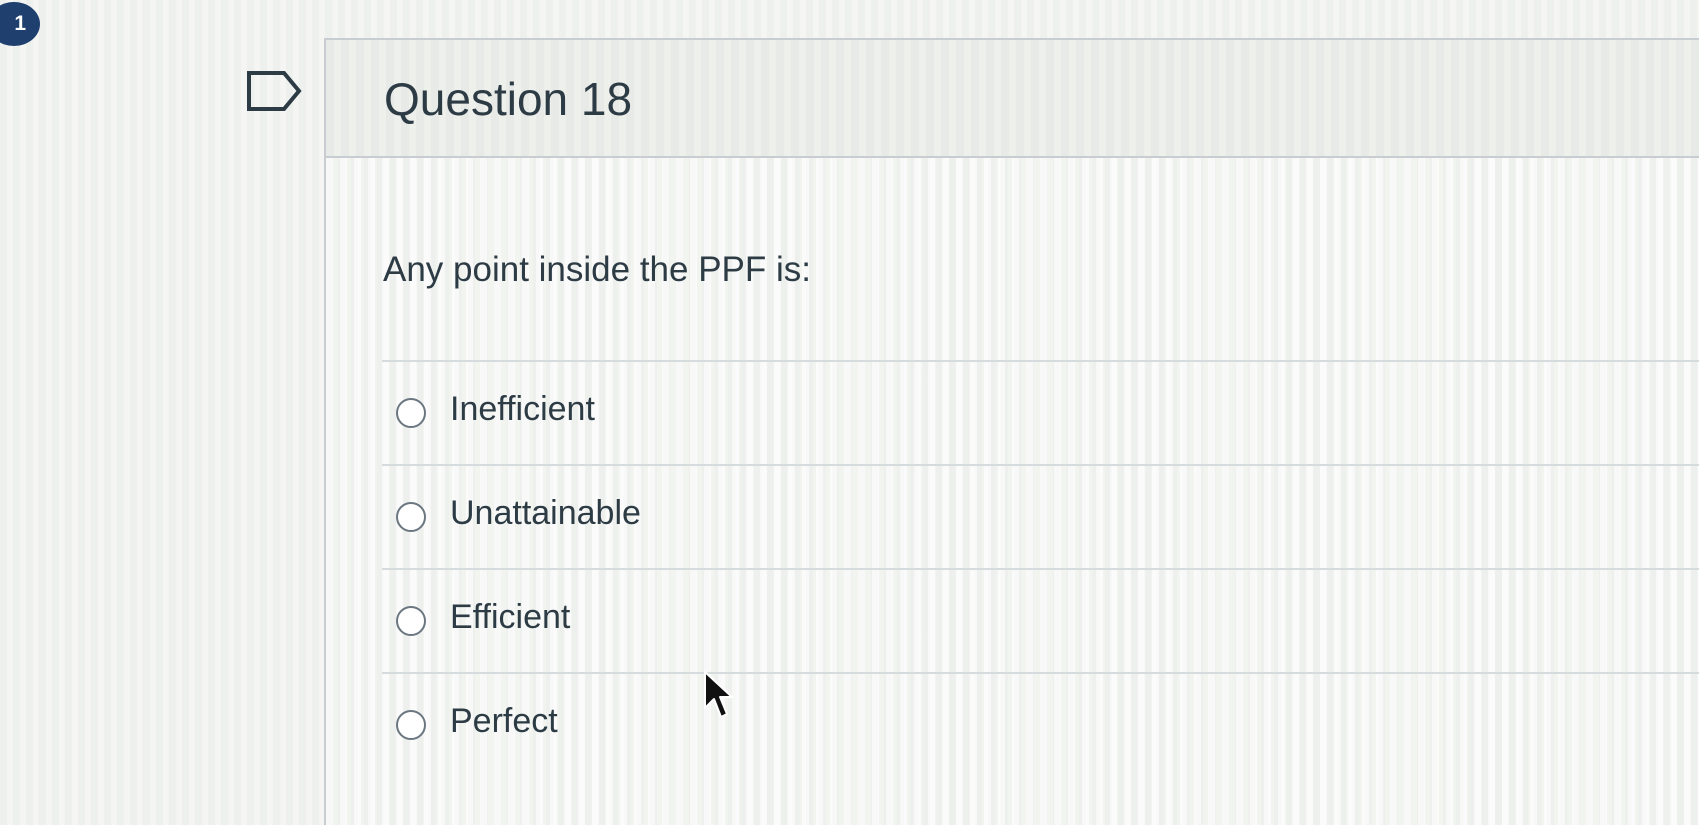  I want to click on question-text: Any point inside the PPF is:, so click(597, 269).